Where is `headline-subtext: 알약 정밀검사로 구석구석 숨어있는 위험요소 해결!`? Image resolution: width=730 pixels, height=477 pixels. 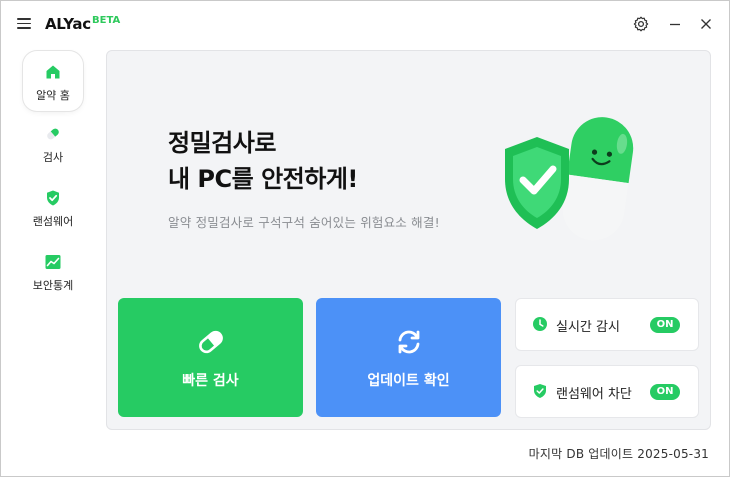 headline-subtext: 알약 정밀검사로 구석구석 숨어있는 위험요소 해결! is located at coordinates (304, 222).